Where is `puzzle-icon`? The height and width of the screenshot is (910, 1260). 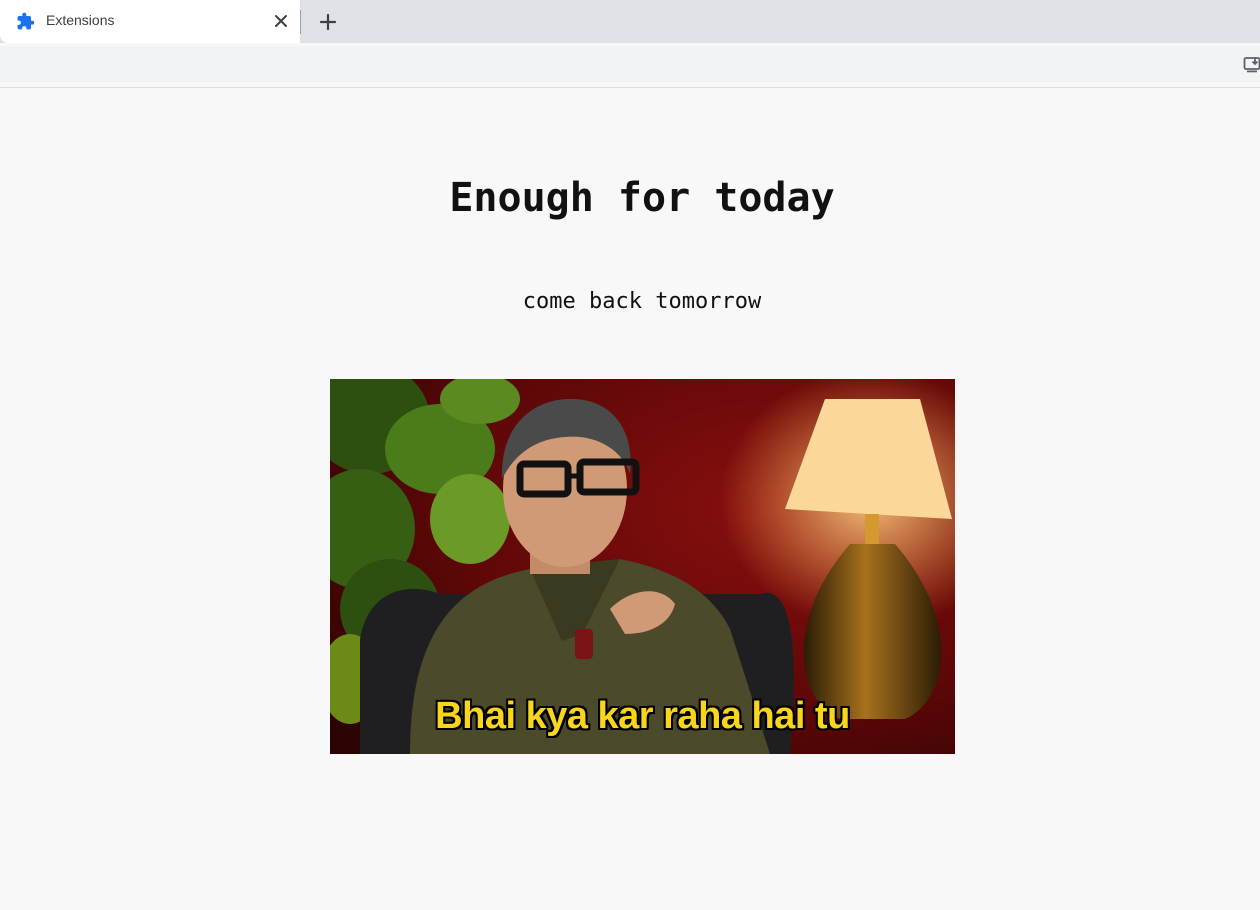
puzzle-icon is located at coordinates (26, 21).